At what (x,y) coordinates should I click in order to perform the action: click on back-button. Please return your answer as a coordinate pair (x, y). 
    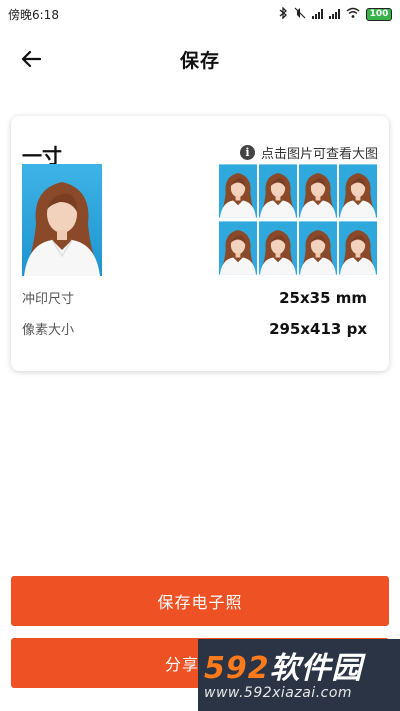
    Looking at the image, I should click on (31, 59).